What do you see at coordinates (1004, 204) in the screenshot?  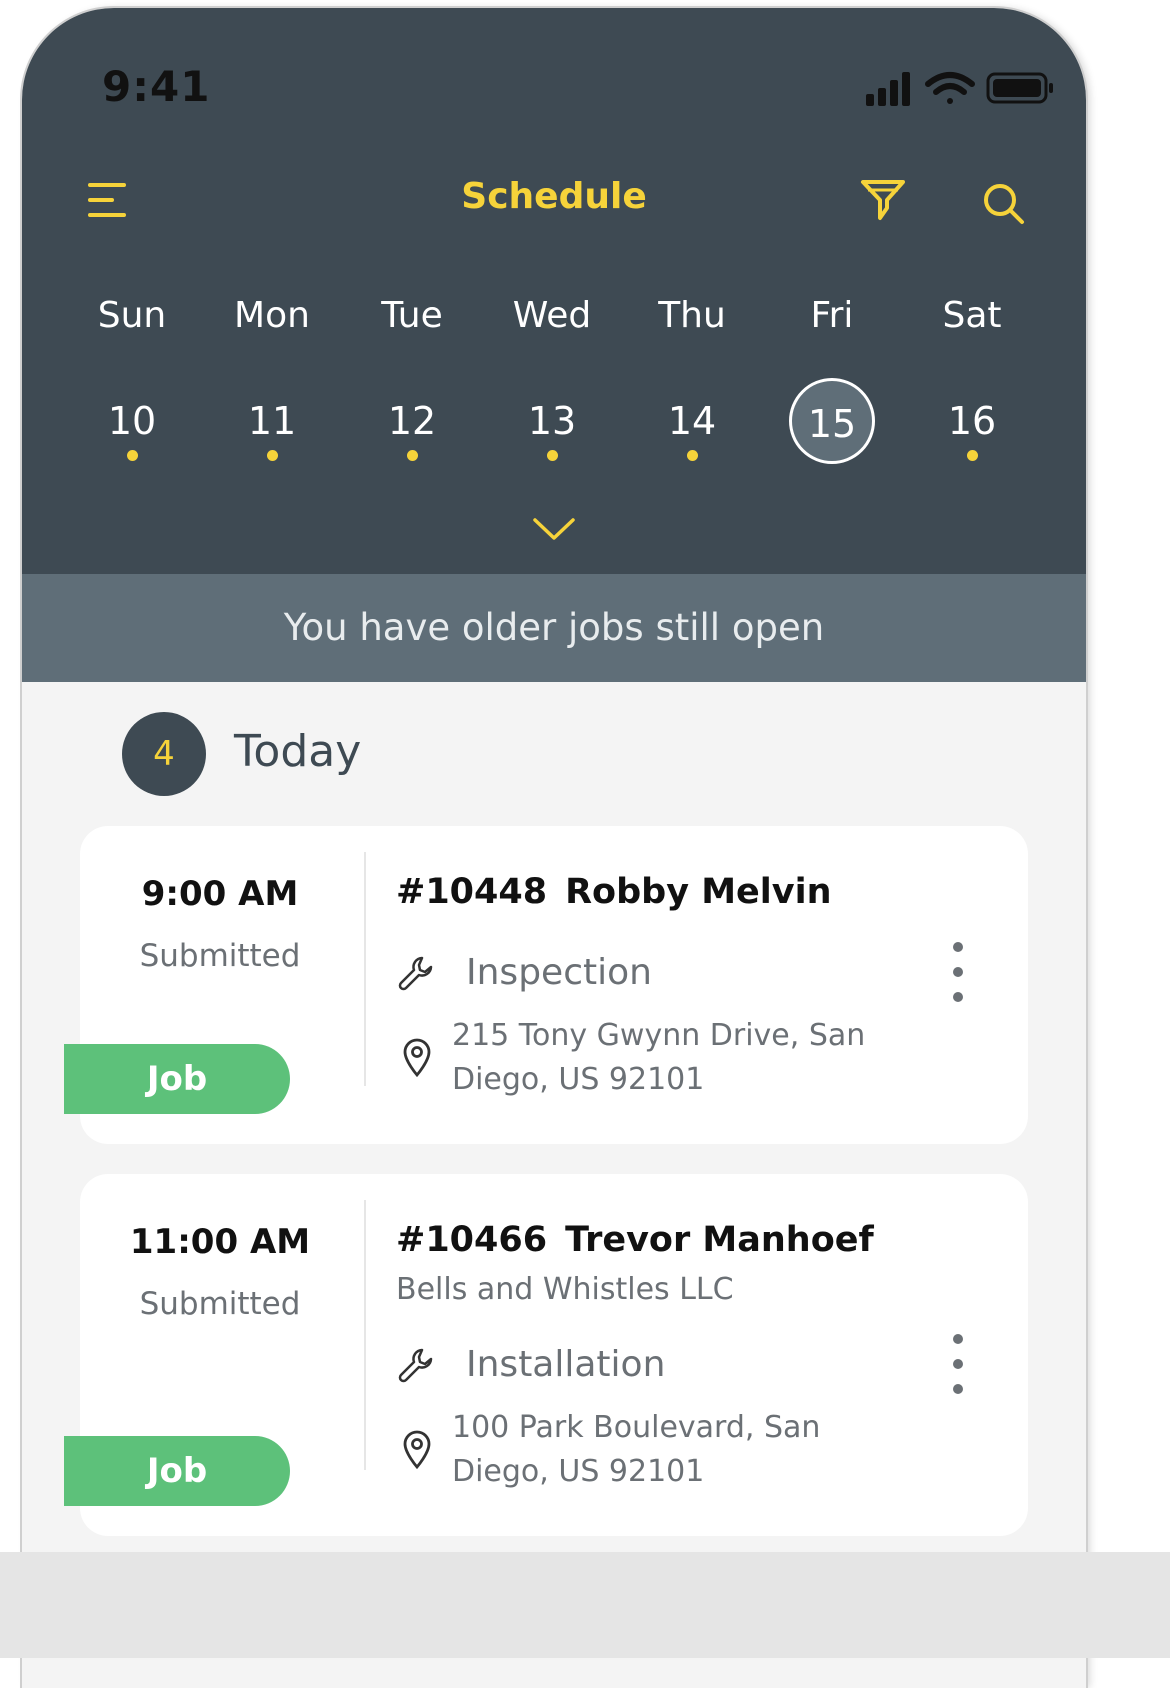 I see `search-icon` at bounding box center [1004, 204].